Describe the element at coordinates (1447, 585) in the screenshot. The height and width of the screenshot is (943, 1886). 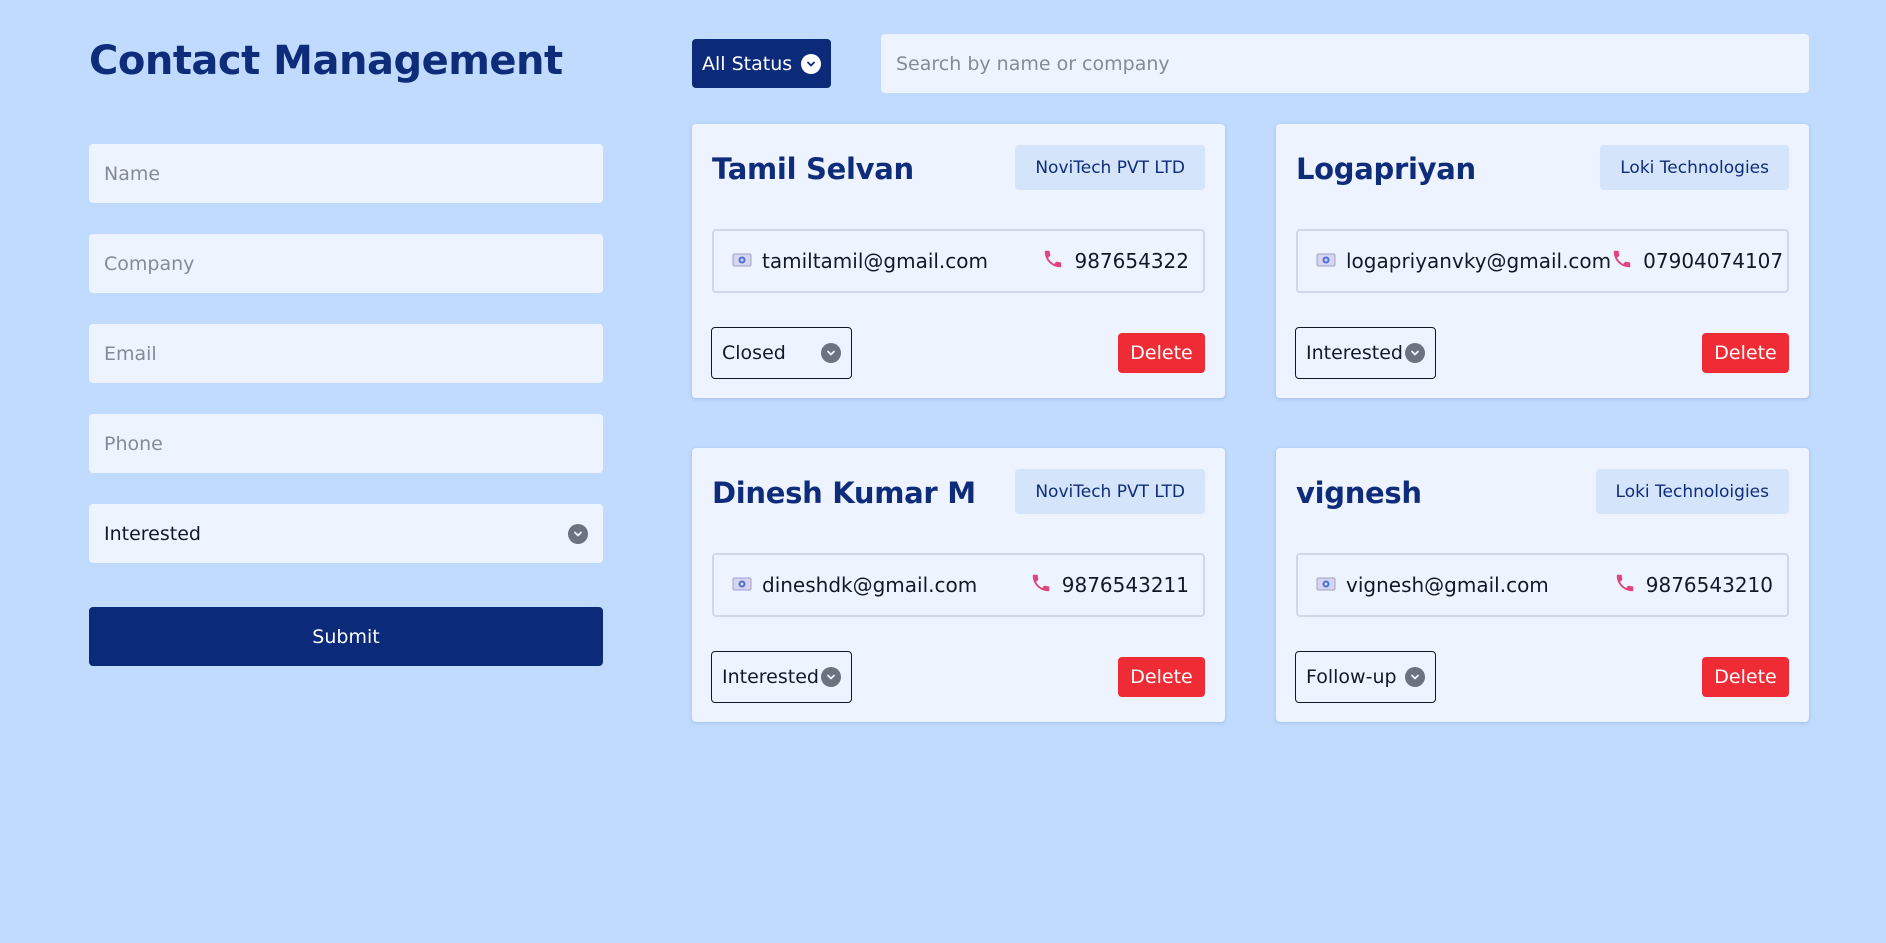
I see `contact-email: vignesh@gmail.com` at that location.